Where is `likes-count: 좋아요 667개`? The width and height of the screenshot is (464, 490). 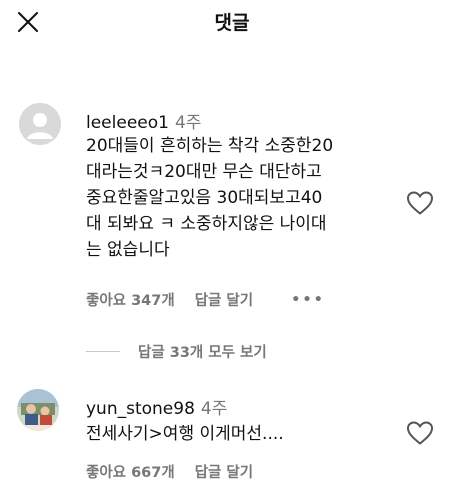 likes-count: 좋아요 667개 is located at coordinates (130, 471).